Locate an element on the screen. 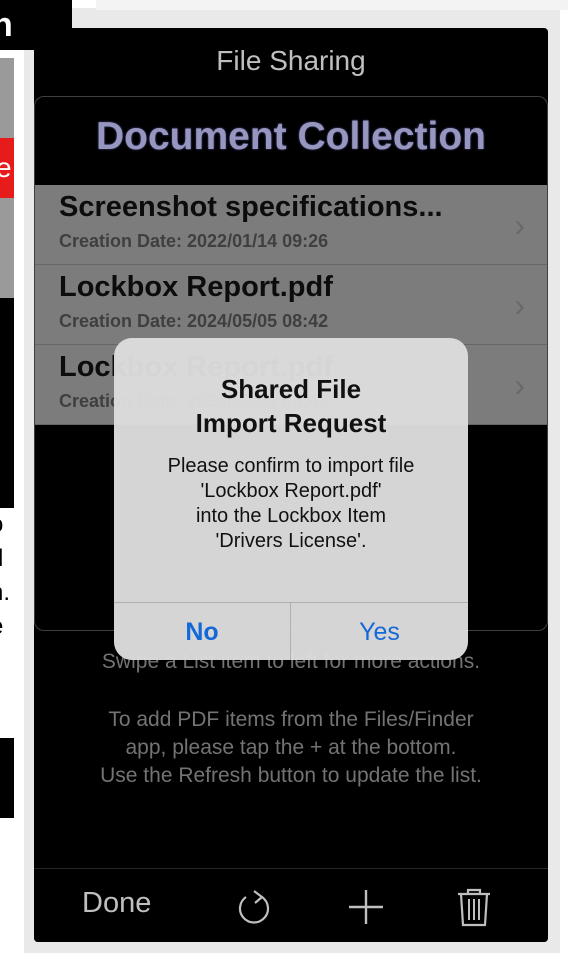  background-fragment-text: o d n. e is located at coordinates (7, 623).